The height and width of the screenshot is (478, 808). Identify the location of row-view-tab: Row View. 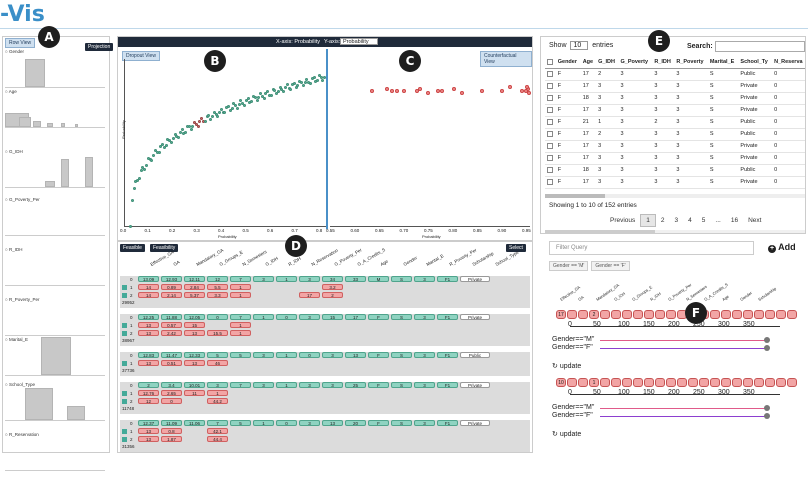
(20, 43).